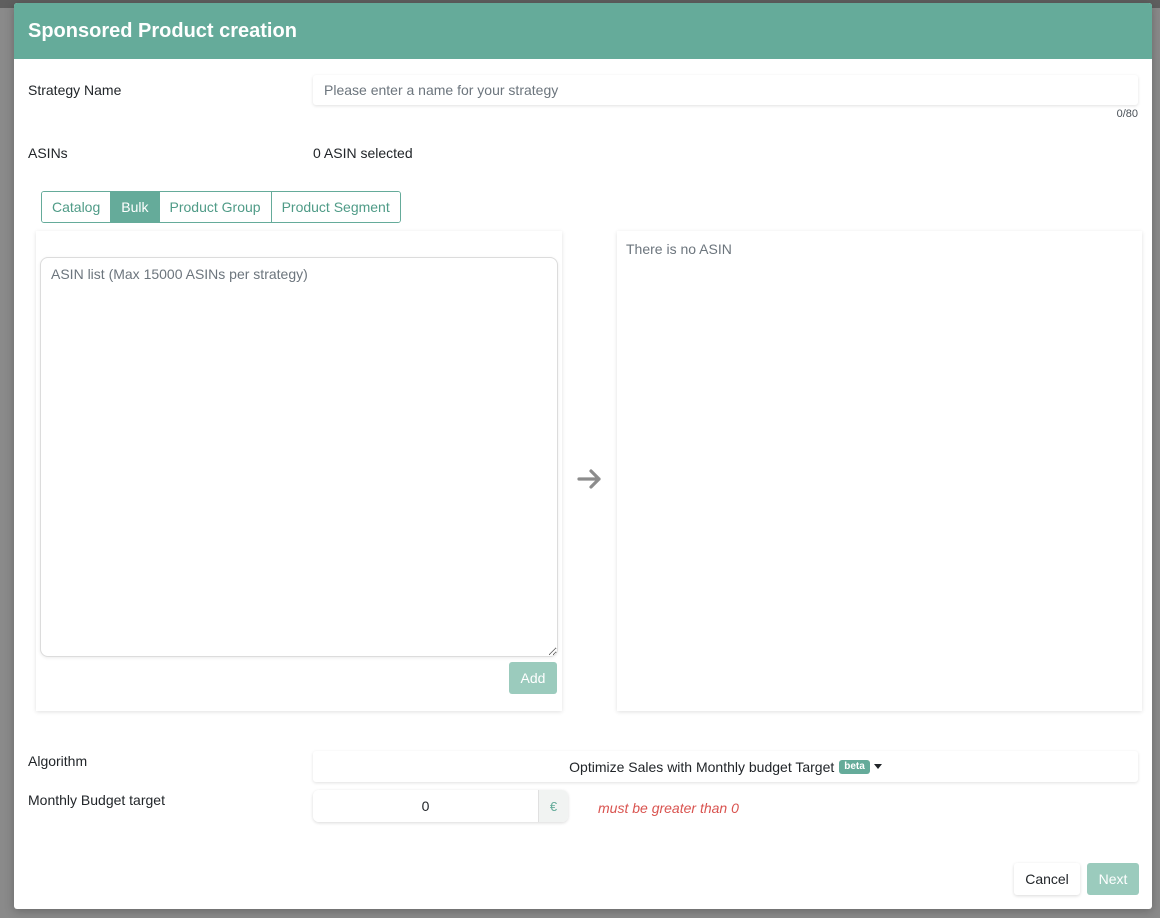  I want to click on currency-addon: €, so click(553, 806).